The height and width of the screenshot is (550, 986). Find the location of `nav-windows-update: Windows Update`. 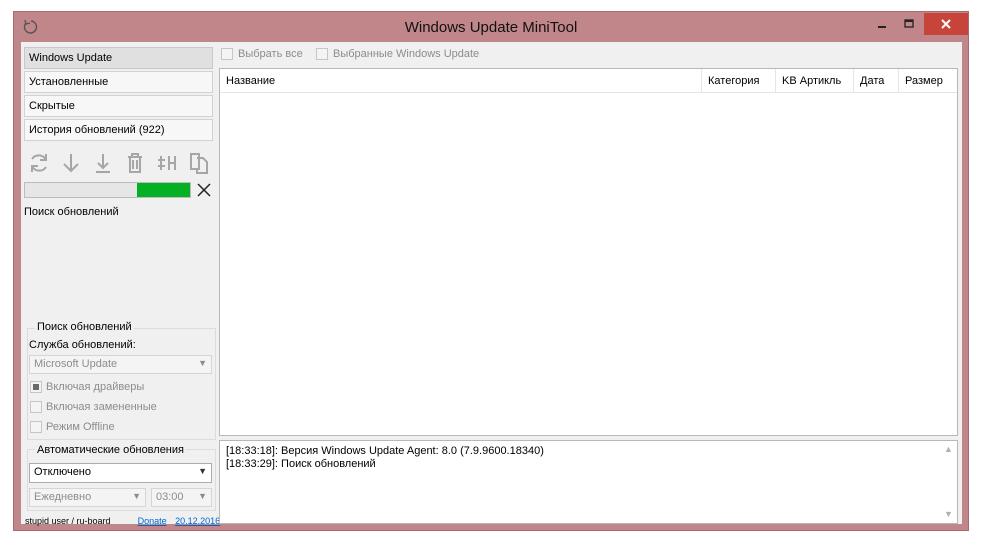

nav-windows-update: Windows Update is located at coordinates (118, 58).